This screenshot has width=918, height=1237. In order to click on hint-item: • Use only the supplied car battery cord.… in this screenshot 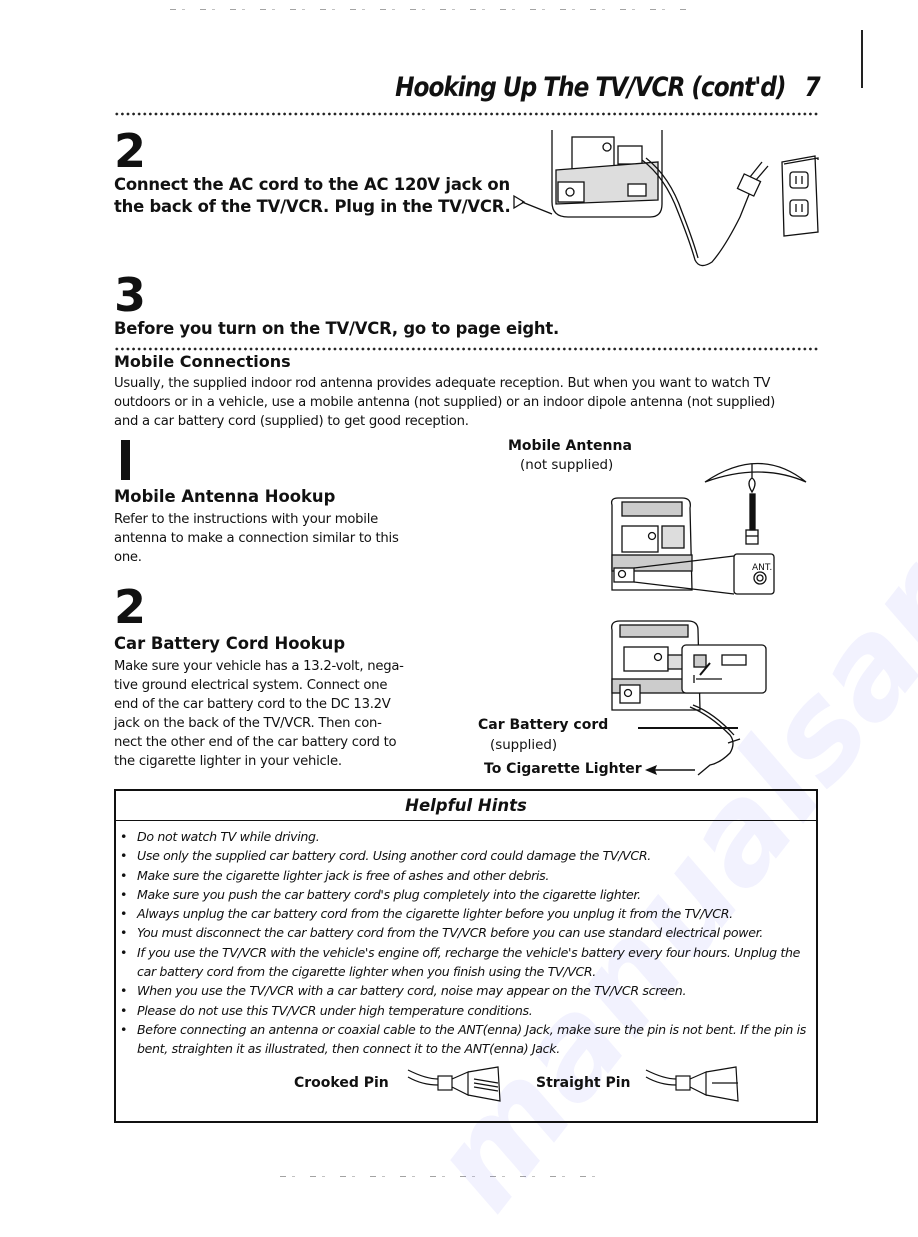, I will do `click(464, 855)`.